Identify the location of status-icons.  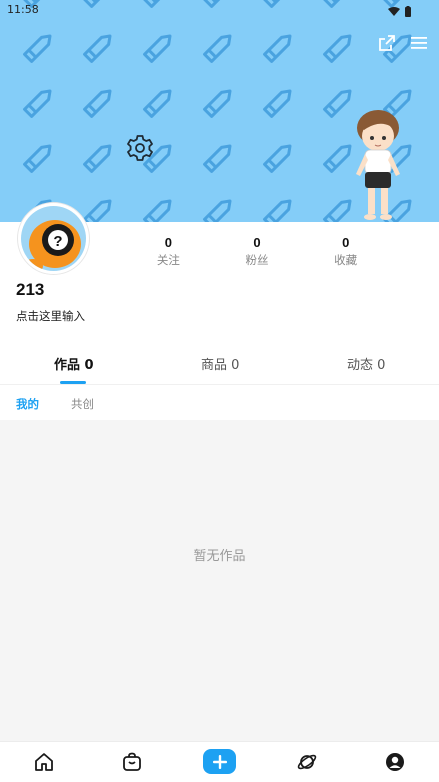
(402, 12).